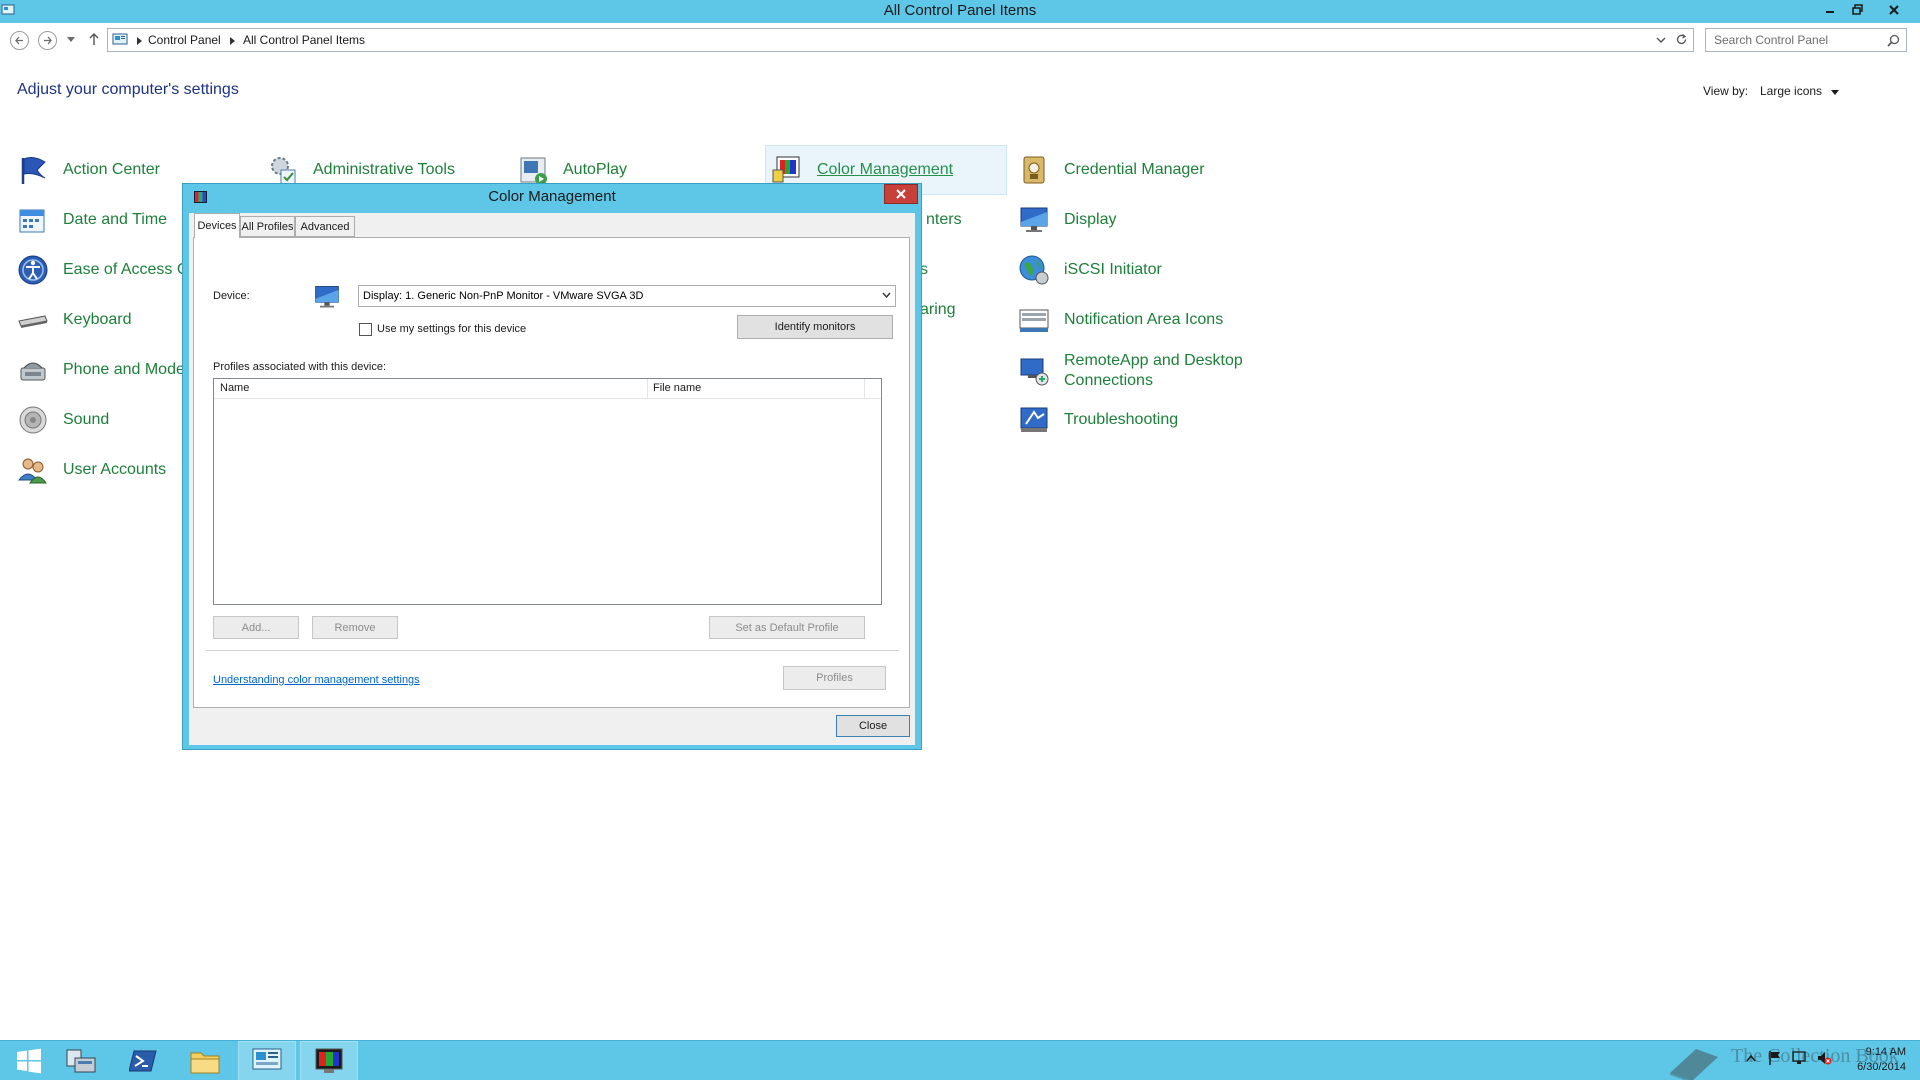 The width and height of the screenshot is (1920, 1080). Describe the element at coordinates (1775, 1058) in the screenshot. I see `flag-icon` at that location.